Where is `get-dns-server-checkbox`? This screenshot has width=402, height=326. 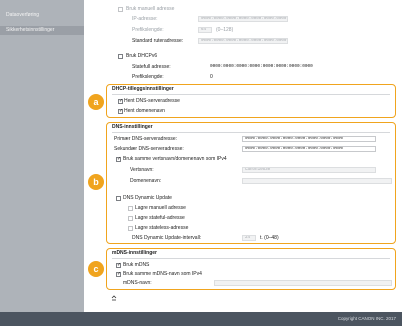
get-dns-server-checkbox is located at coordinates (120, 101).